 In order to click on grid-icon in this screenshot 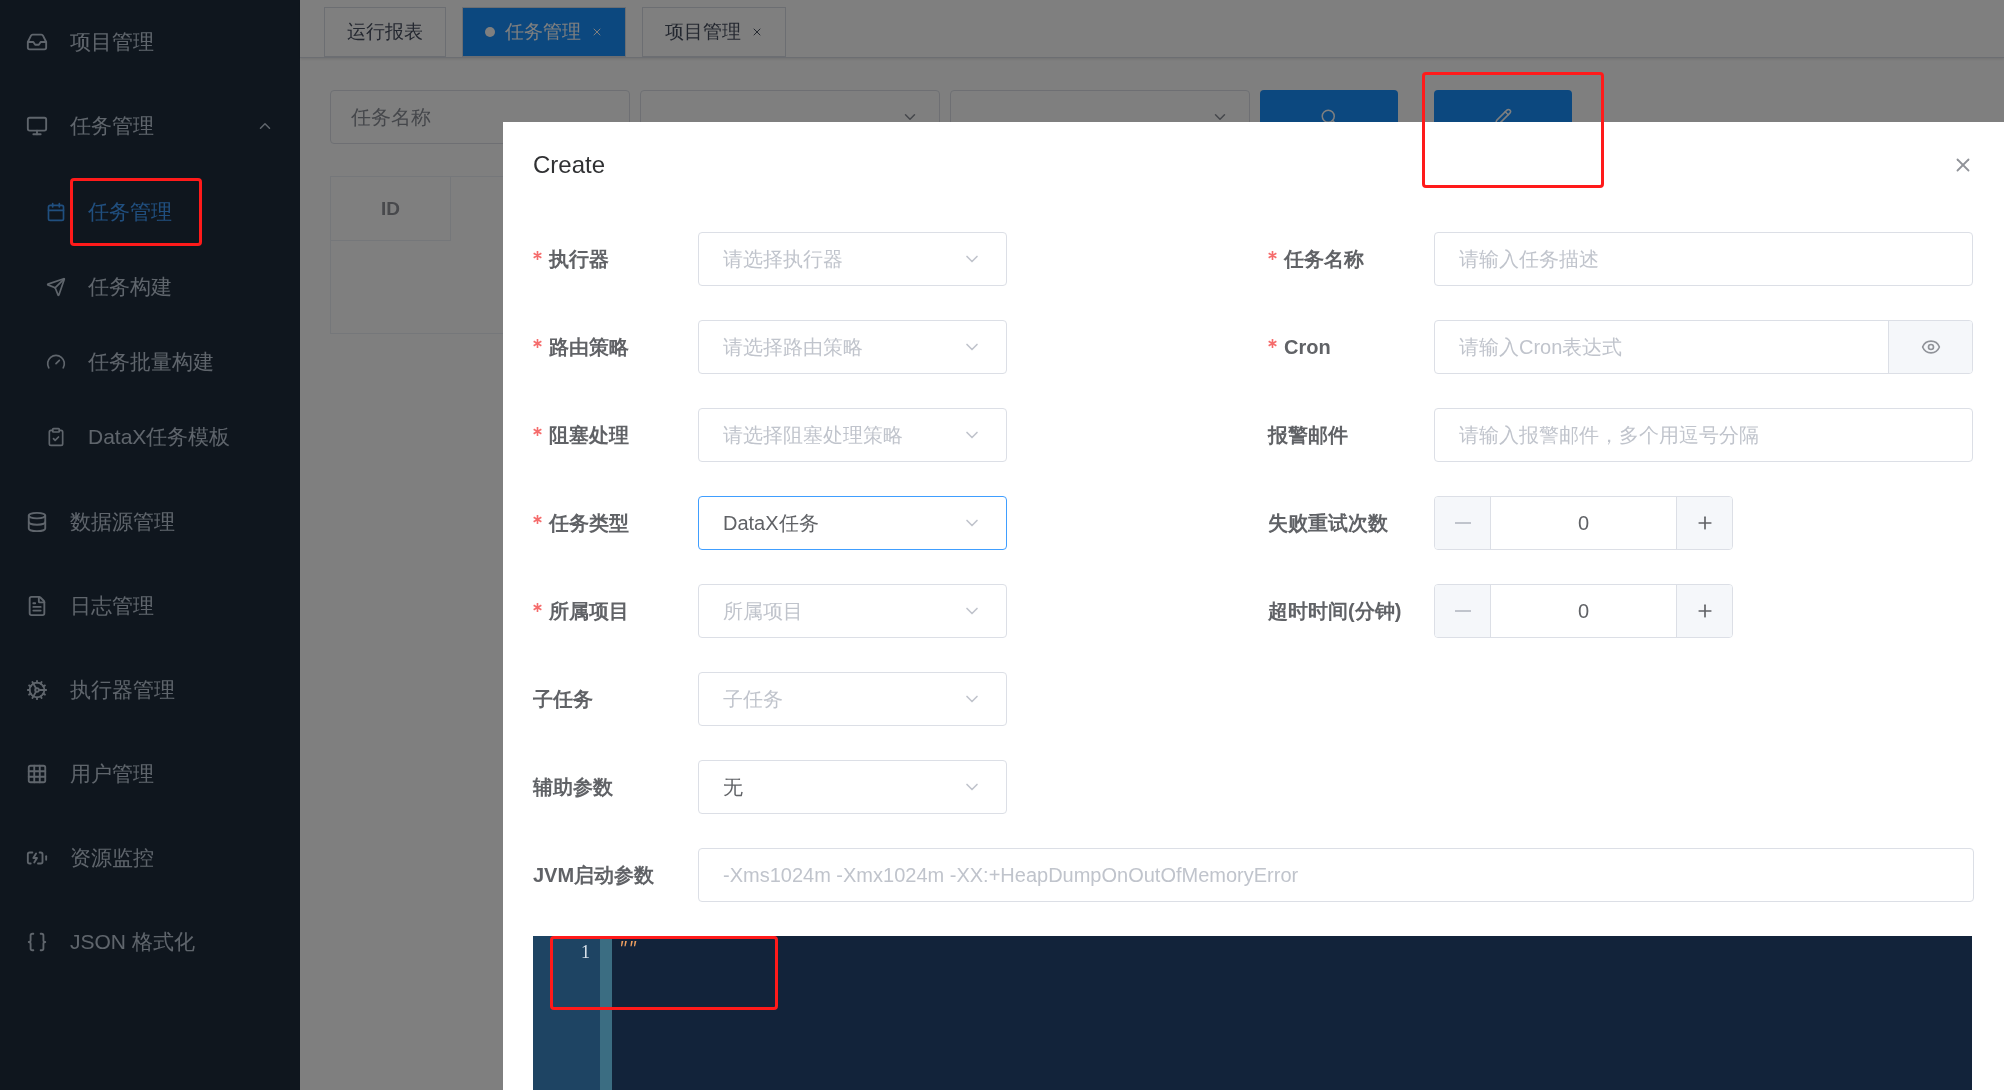, I will do `click(37, 774)`.